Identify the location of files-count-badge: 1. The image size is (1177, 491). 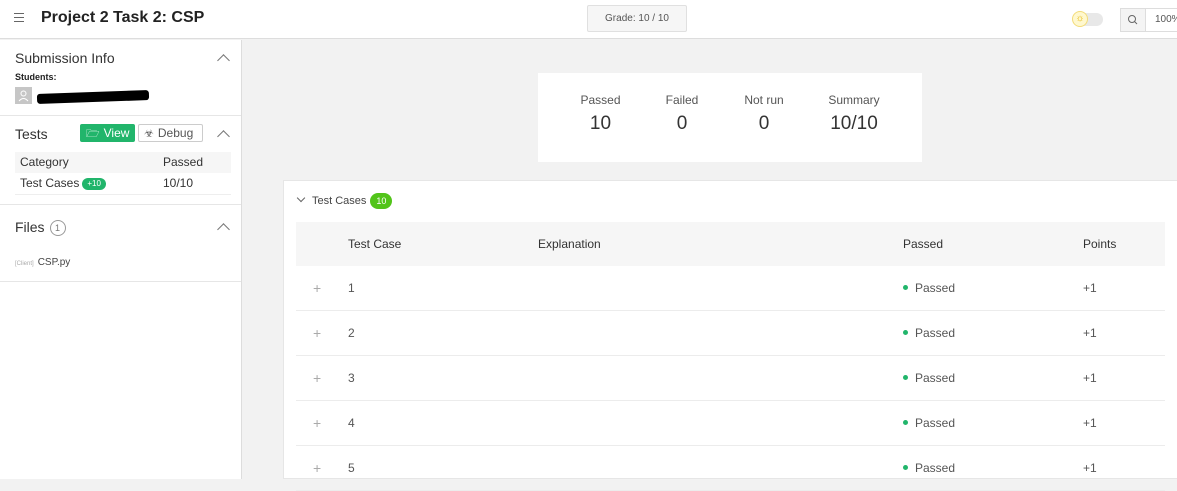
(57, 228).